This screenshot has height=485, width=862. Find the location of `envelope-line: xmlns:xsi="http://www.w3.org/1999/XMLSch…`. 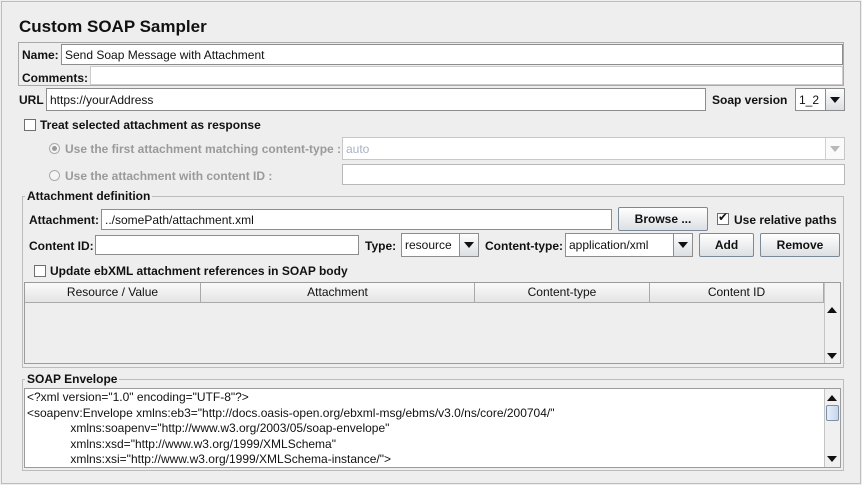

envelope-line: xmlns:xsi="http://www.w3.org/1999/XMLSch… is located at coordinates (209, 459).